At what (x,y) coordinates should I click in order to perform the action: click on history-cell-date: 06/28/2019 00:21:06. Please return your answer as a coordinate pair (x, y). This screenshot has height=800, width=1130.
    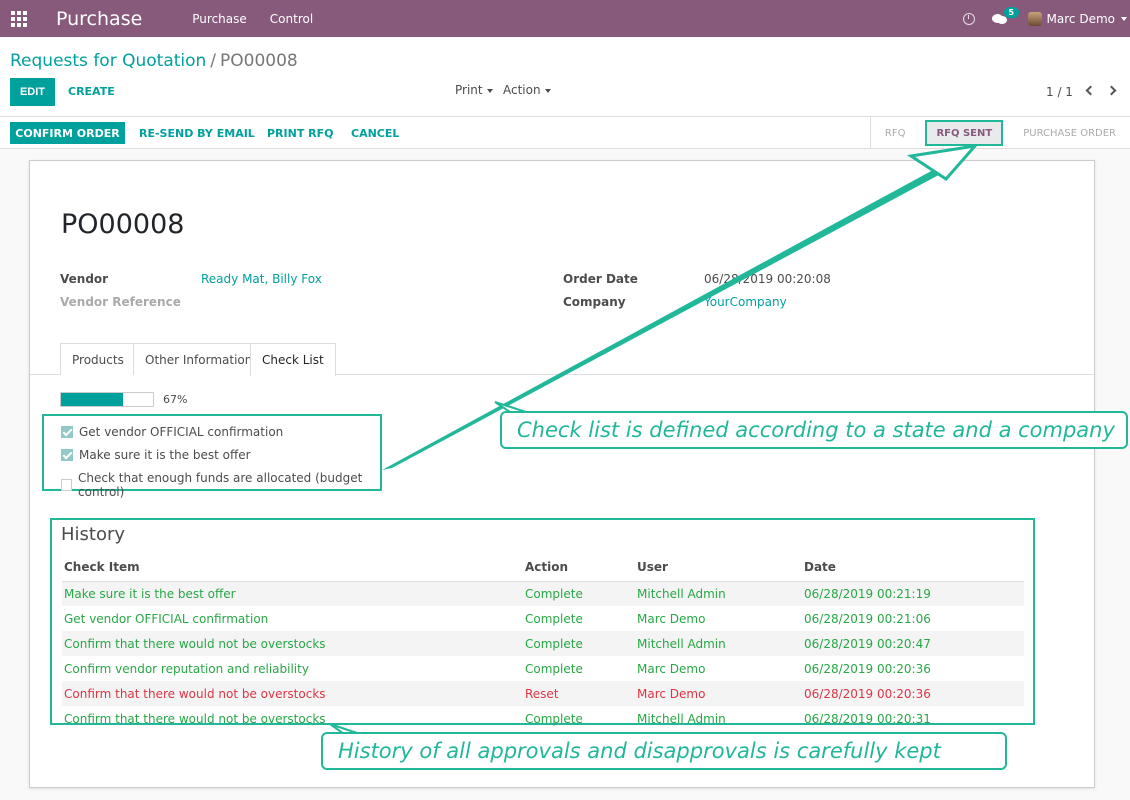
    Looking at the image, I should click on (867, 618).